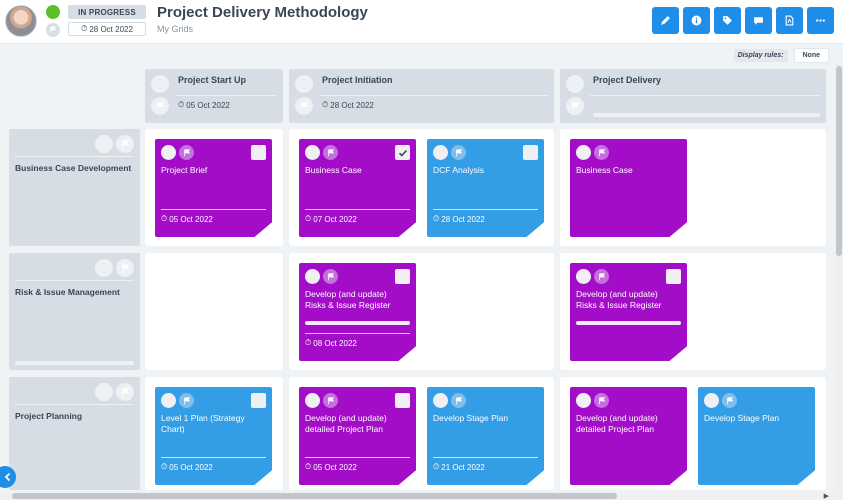 This screenshot has width=843, height=500. What do you see at coordinates (107, 29) in the screenshot?
I see `header-date: ⏱ 28 Oct 2022` at bounding box center [107, 29].